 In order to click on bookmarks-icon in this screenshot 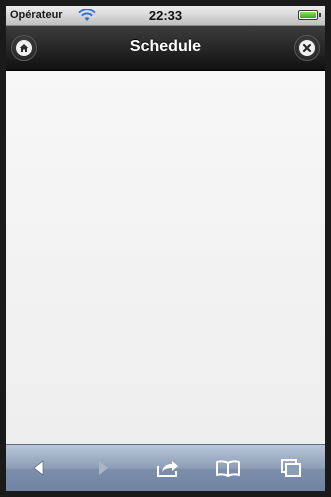, I will do `click(228, 468)`.